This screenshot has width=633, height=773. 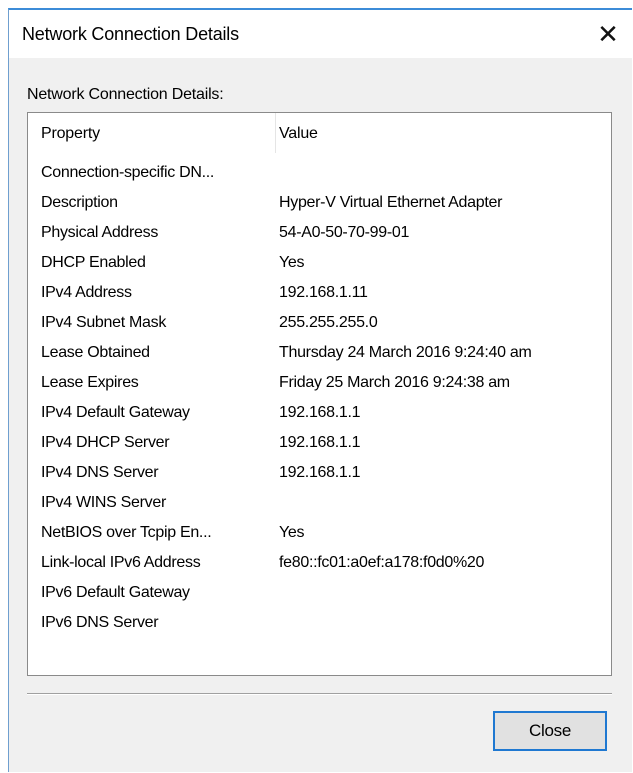 I want to click on property-cell: IPv6 DNS Server, so click(x=100, y=622).